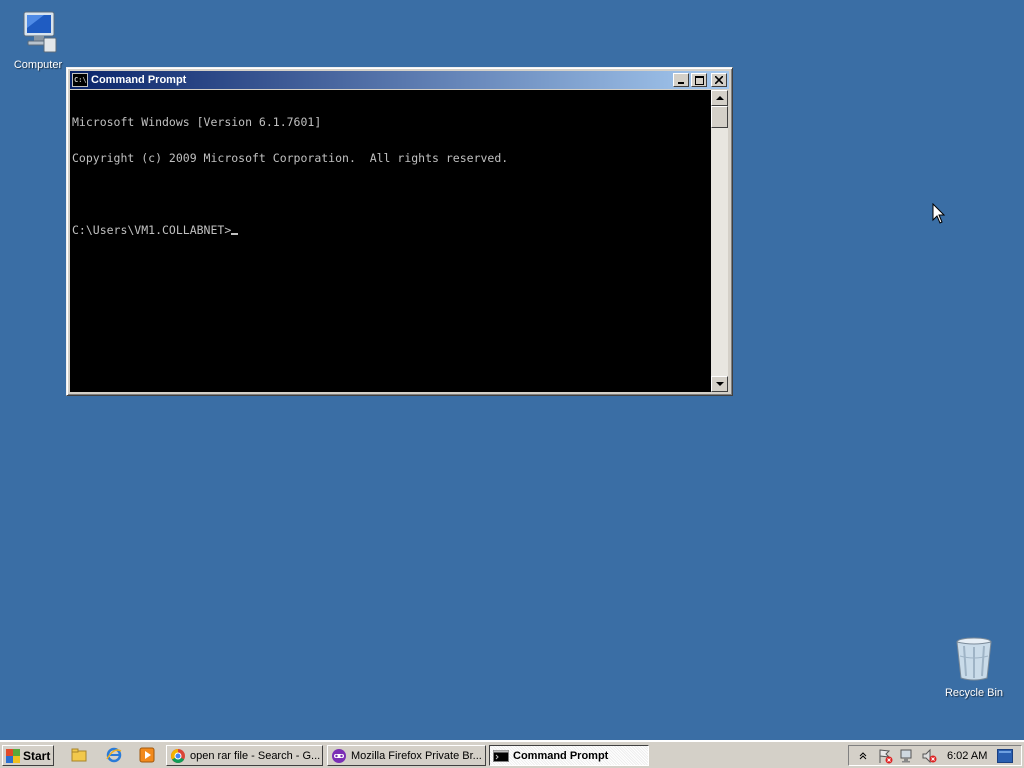 This screenshot has height=768, width=1024. Describe the element at coordinates (80, 80) in the screenshot. I see `console-app-icon: C:\` at that location.